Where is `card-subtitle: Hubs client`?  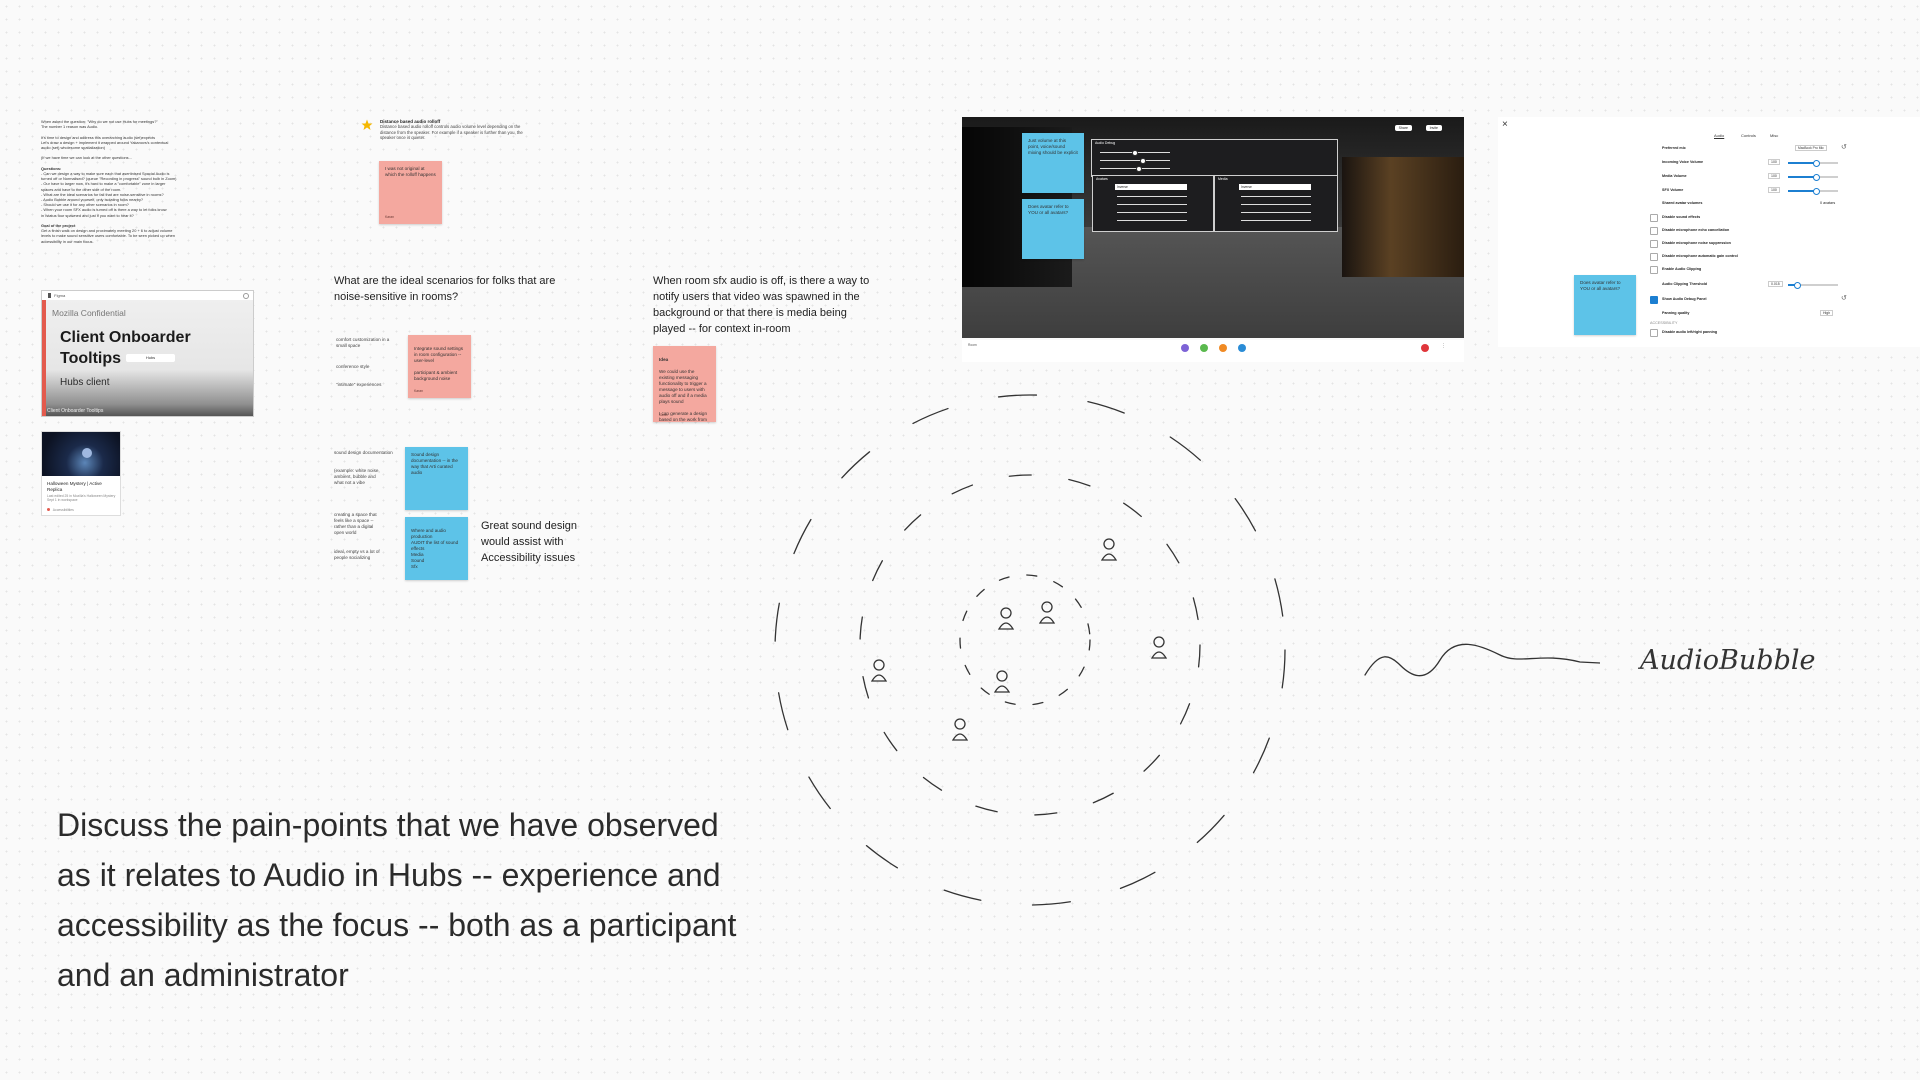
card-subtitle: Hubs client is located at coordinates (85, 382).